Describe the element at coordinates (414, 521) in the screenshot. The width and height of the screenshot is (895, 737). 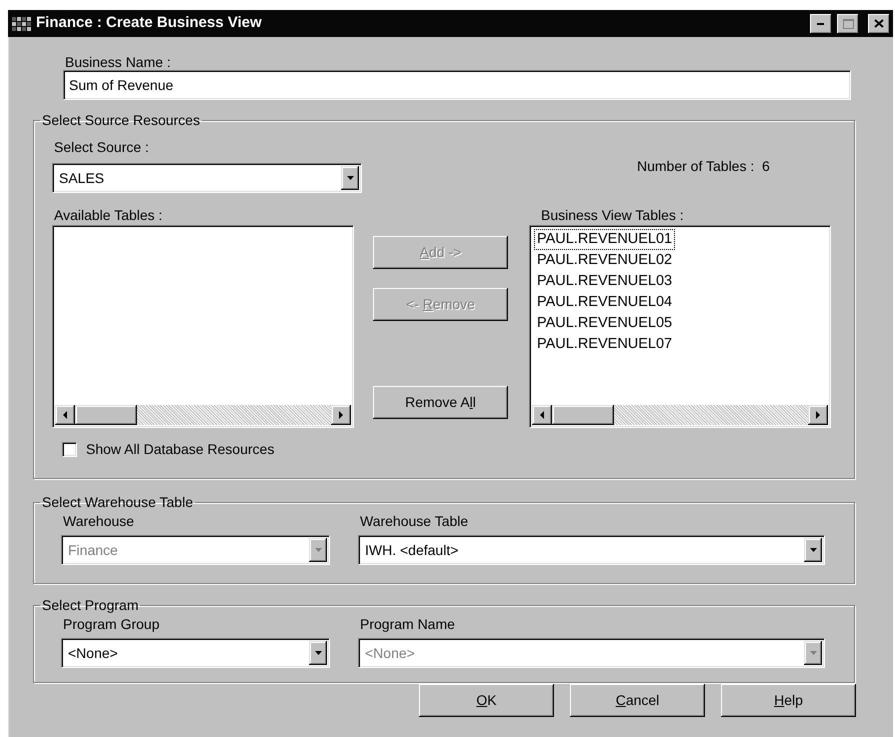
I see `field-label: Warehouse Table` at that location.